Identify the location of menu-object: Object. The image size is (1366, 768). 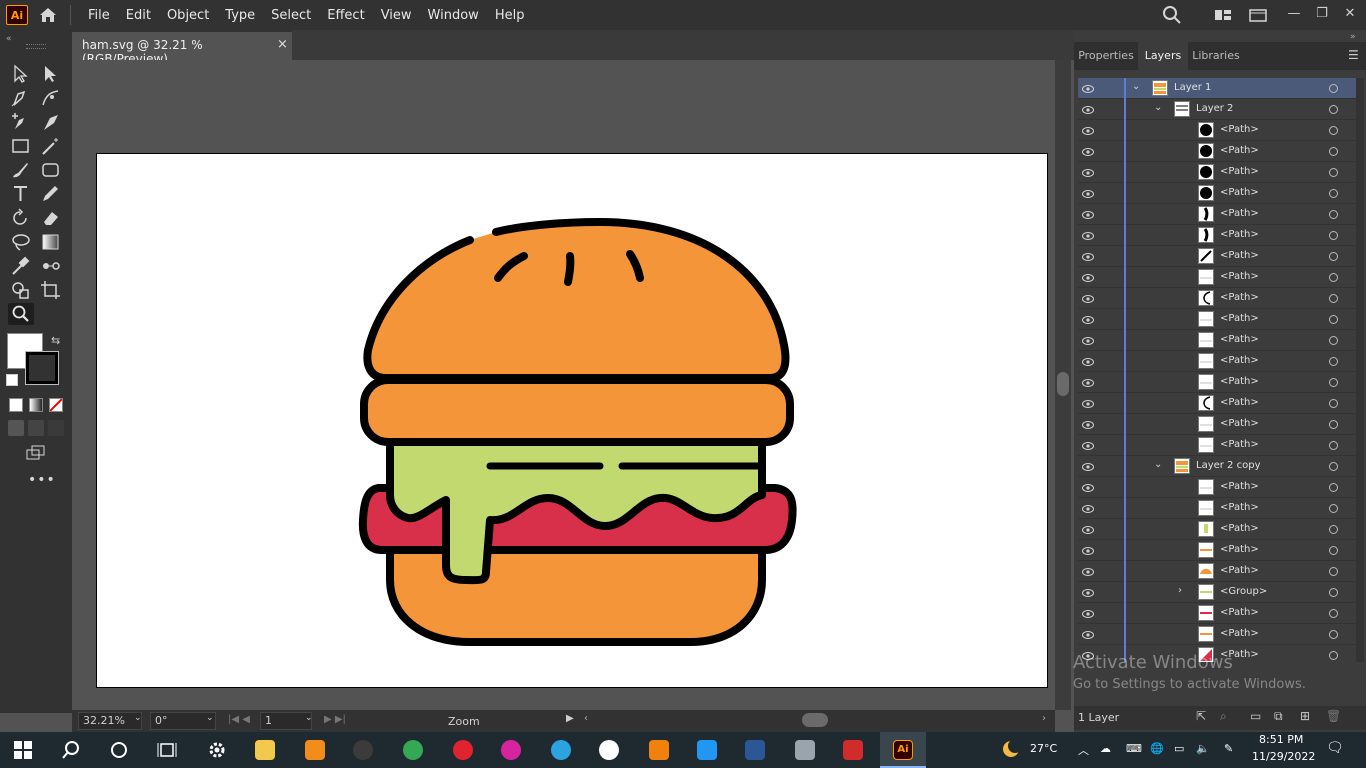
(188, 15).